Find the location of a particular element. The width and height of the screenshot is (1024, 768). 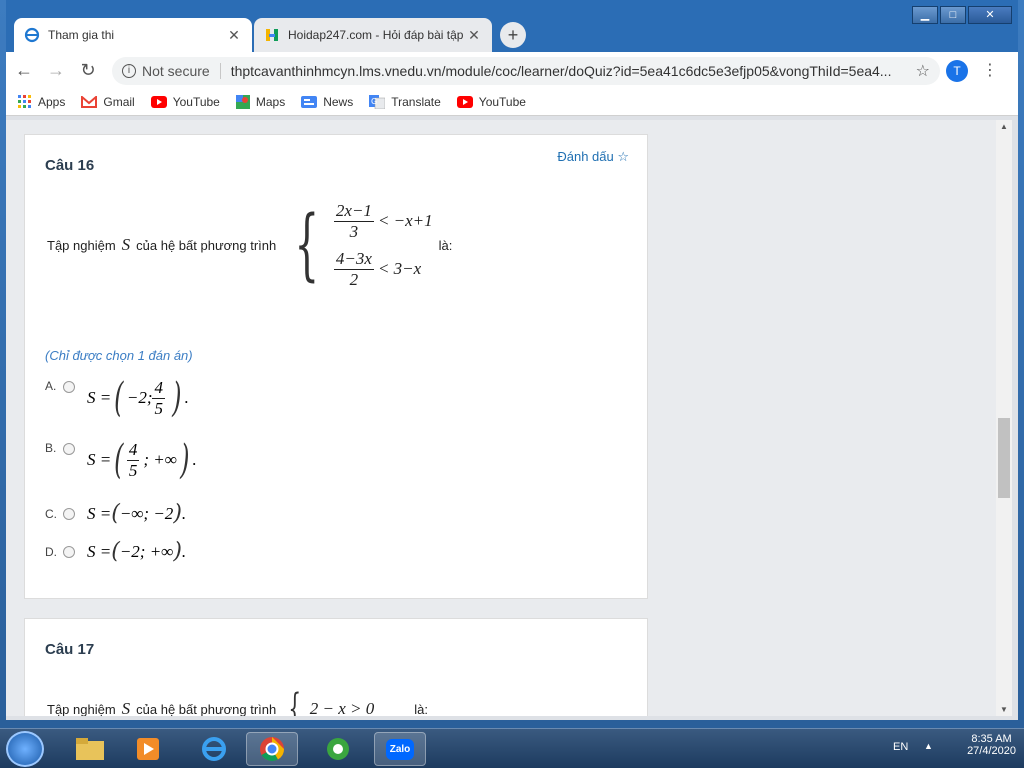

stem-middle: của hệ bất phương trình is located at coordinates (206, 709).